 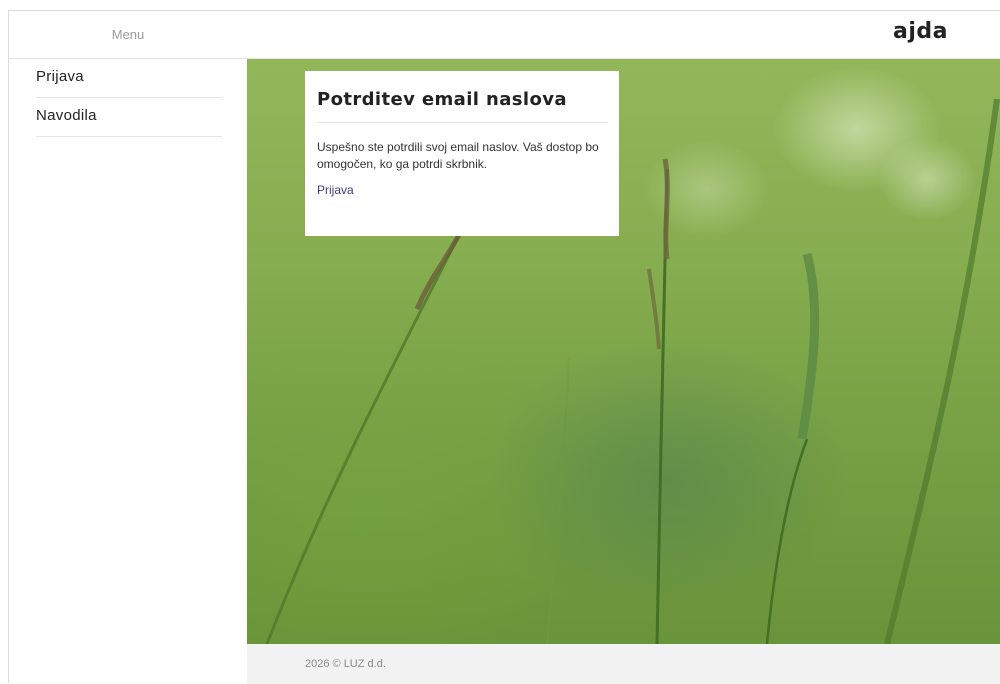 I want to click on card-title: Potrditev email naslova, so click(x=462, y=106).